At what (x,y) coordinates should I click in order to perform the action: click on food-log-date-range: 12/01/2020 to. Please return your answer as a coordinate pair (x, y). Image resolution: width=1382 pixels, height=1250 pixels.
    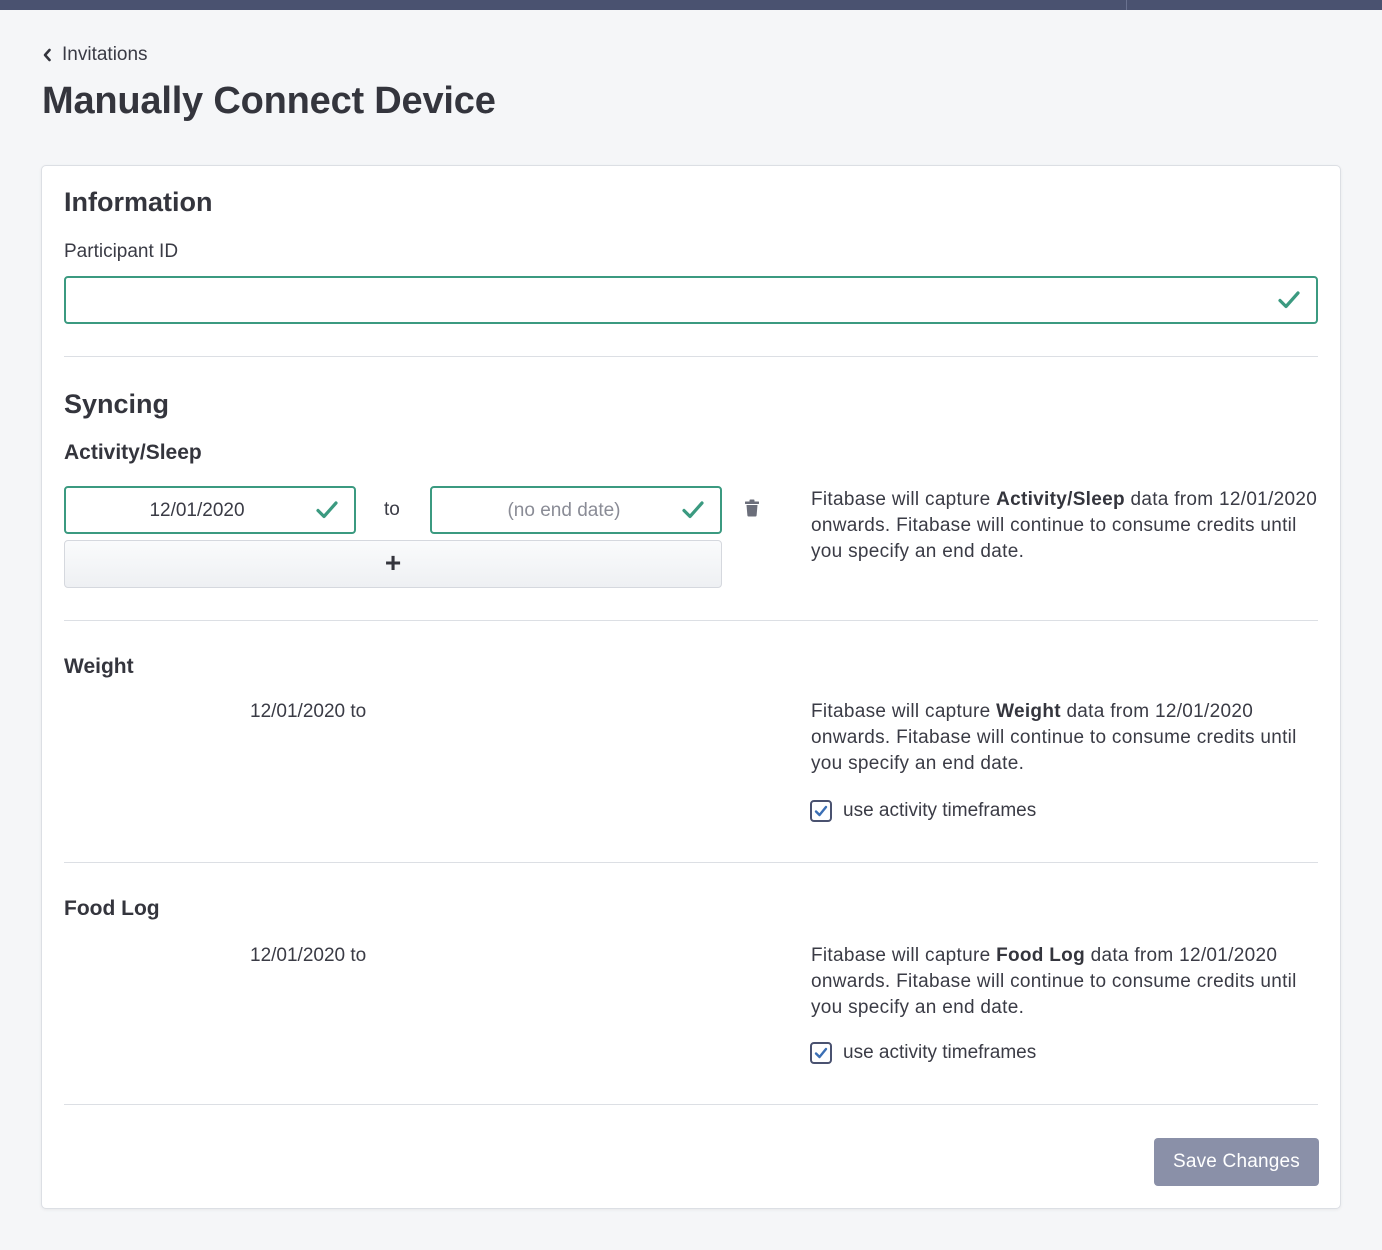
    Looking at the image, I should click on (308, 955).